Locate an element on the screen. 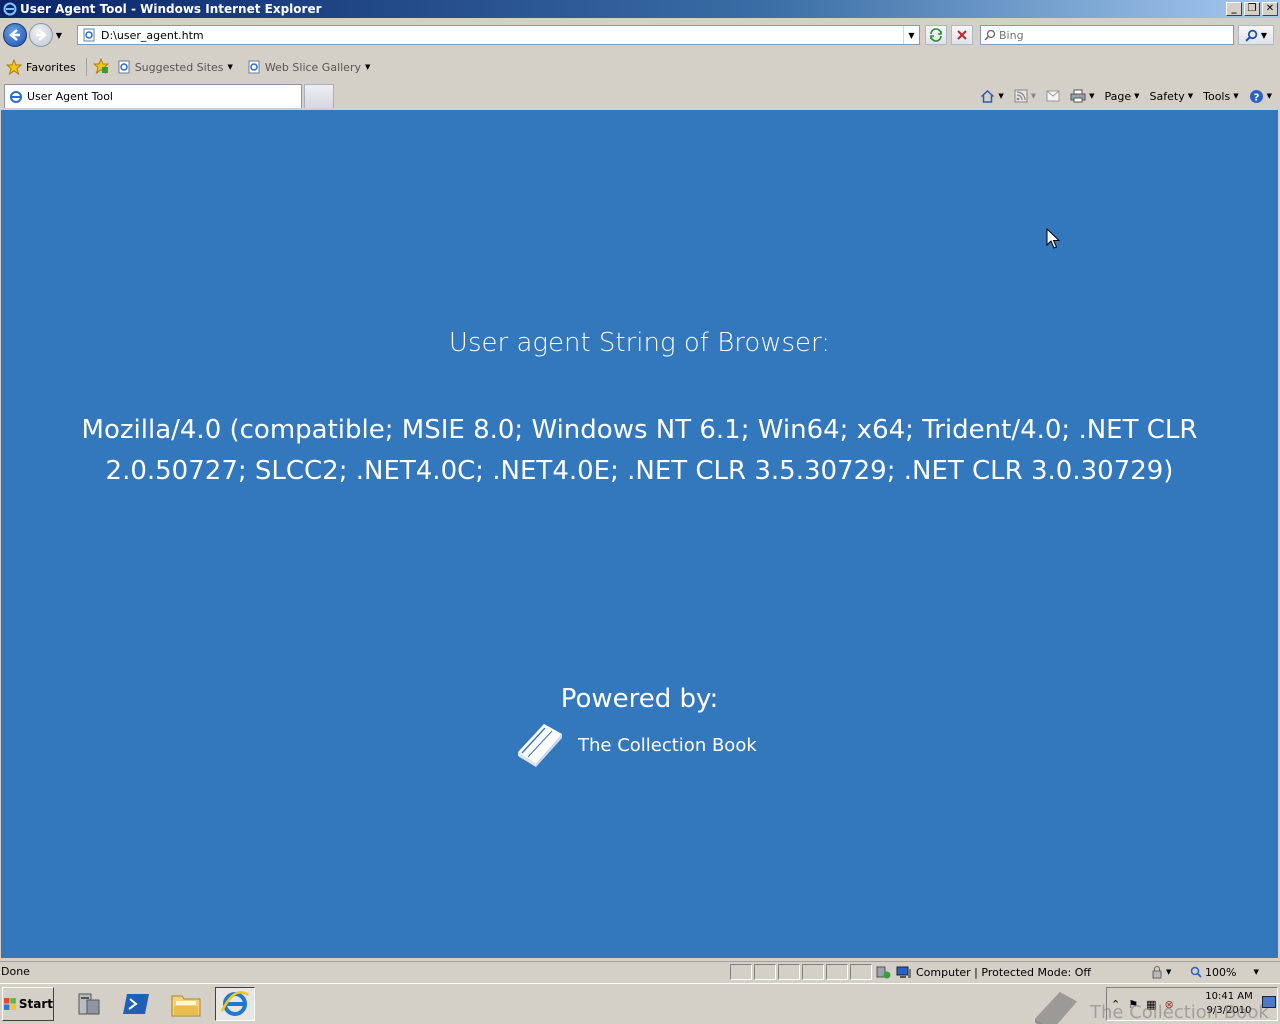  page-menu: Page ▼ is located at coordinates (1122, 96).